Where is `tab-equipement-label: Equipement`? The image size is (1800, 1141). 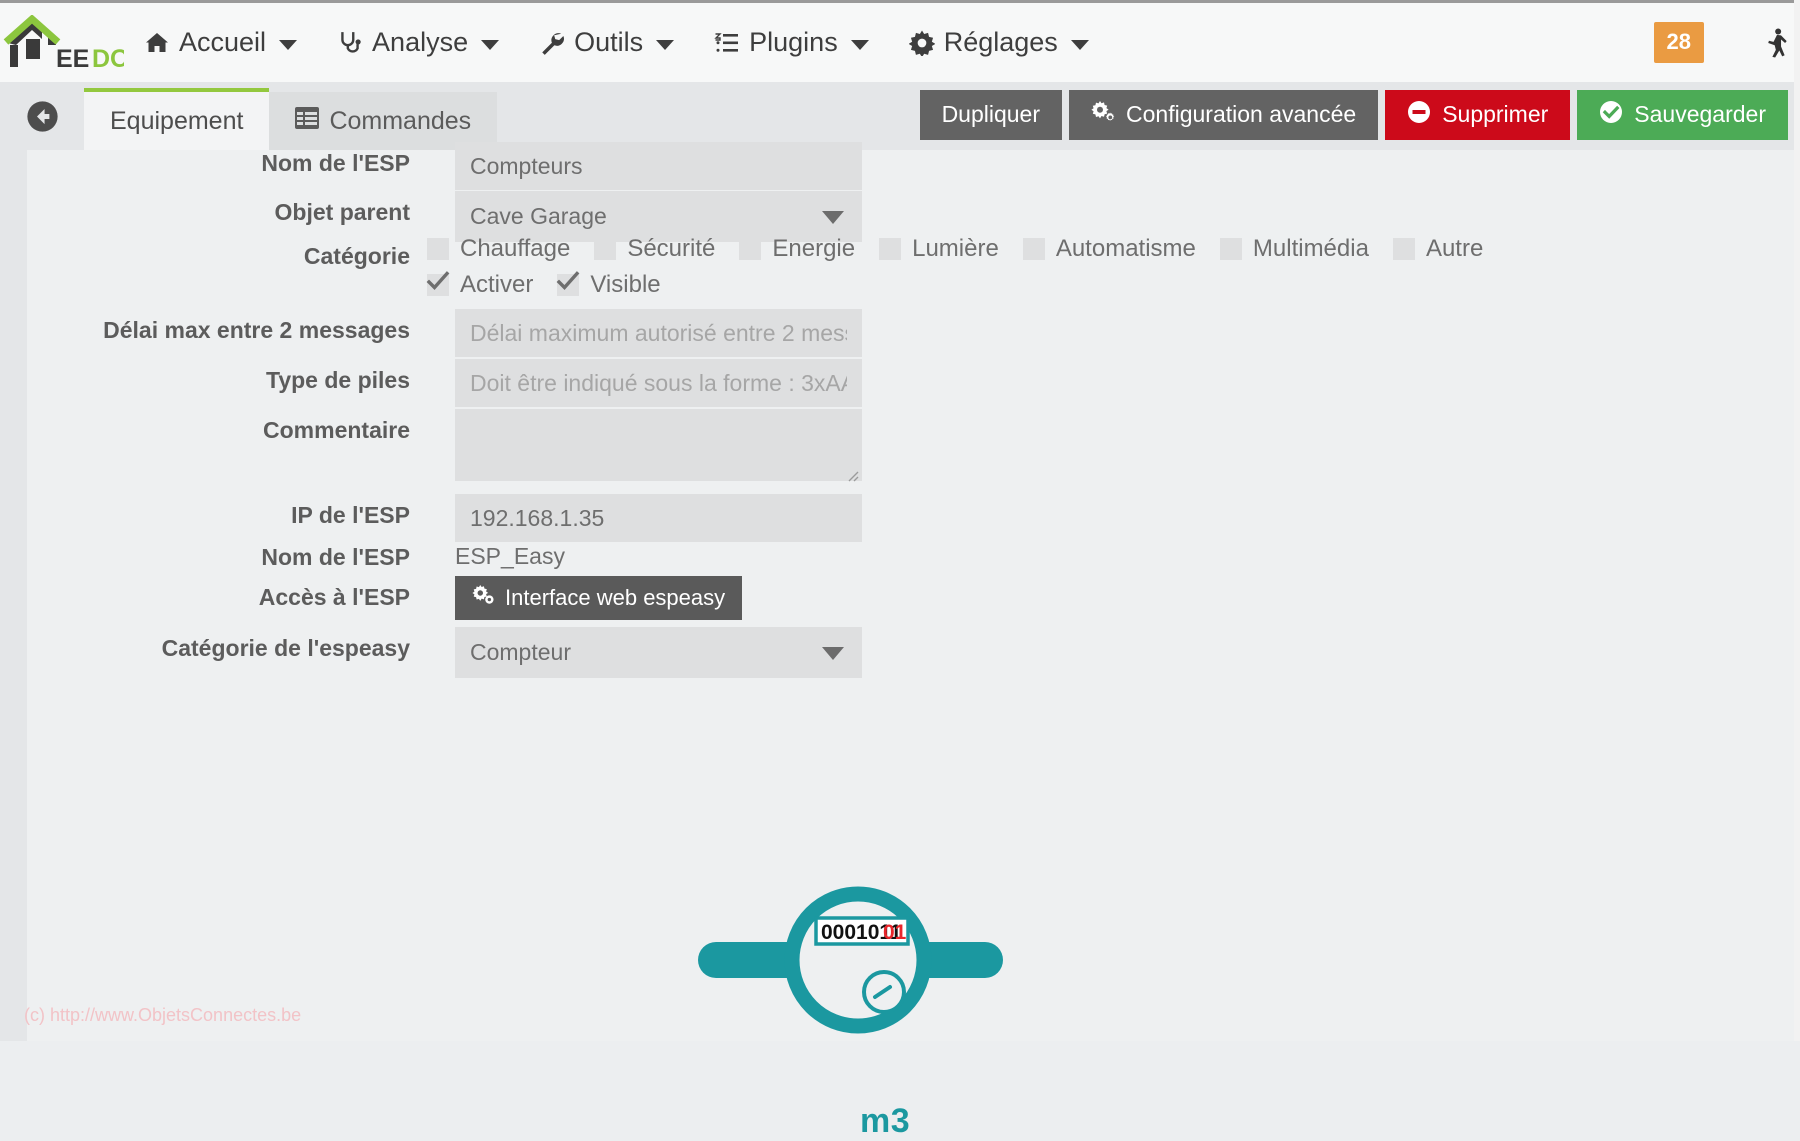
tab-equipement-label: Equipement is located at coordinates (177, 120).